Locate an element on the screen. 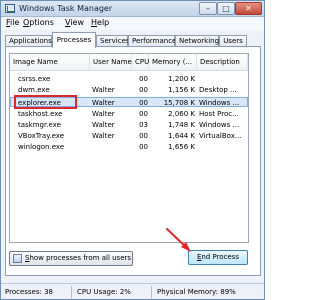 The height and width of the screenshot is (300, 320). image-name-cell: taskhost.exe is located at coordinates (40, 114).